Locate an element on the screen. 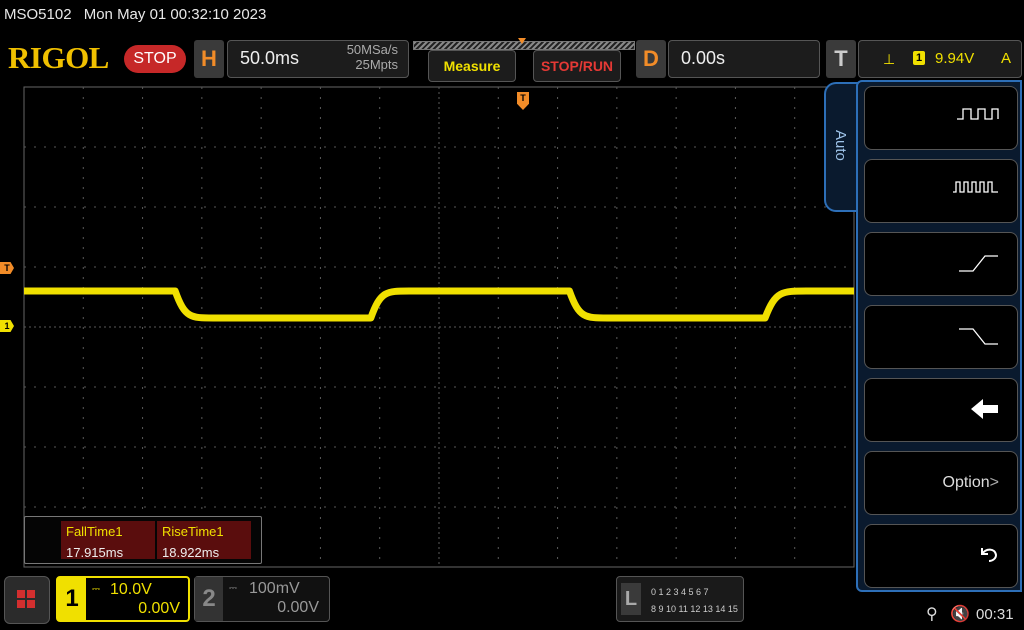 Image resolution: width=1024 pixels, height=630 pixels. horizontal-panel: 50.0ms 50MSa/s 25Mpts is located at coordinates (318, 59).